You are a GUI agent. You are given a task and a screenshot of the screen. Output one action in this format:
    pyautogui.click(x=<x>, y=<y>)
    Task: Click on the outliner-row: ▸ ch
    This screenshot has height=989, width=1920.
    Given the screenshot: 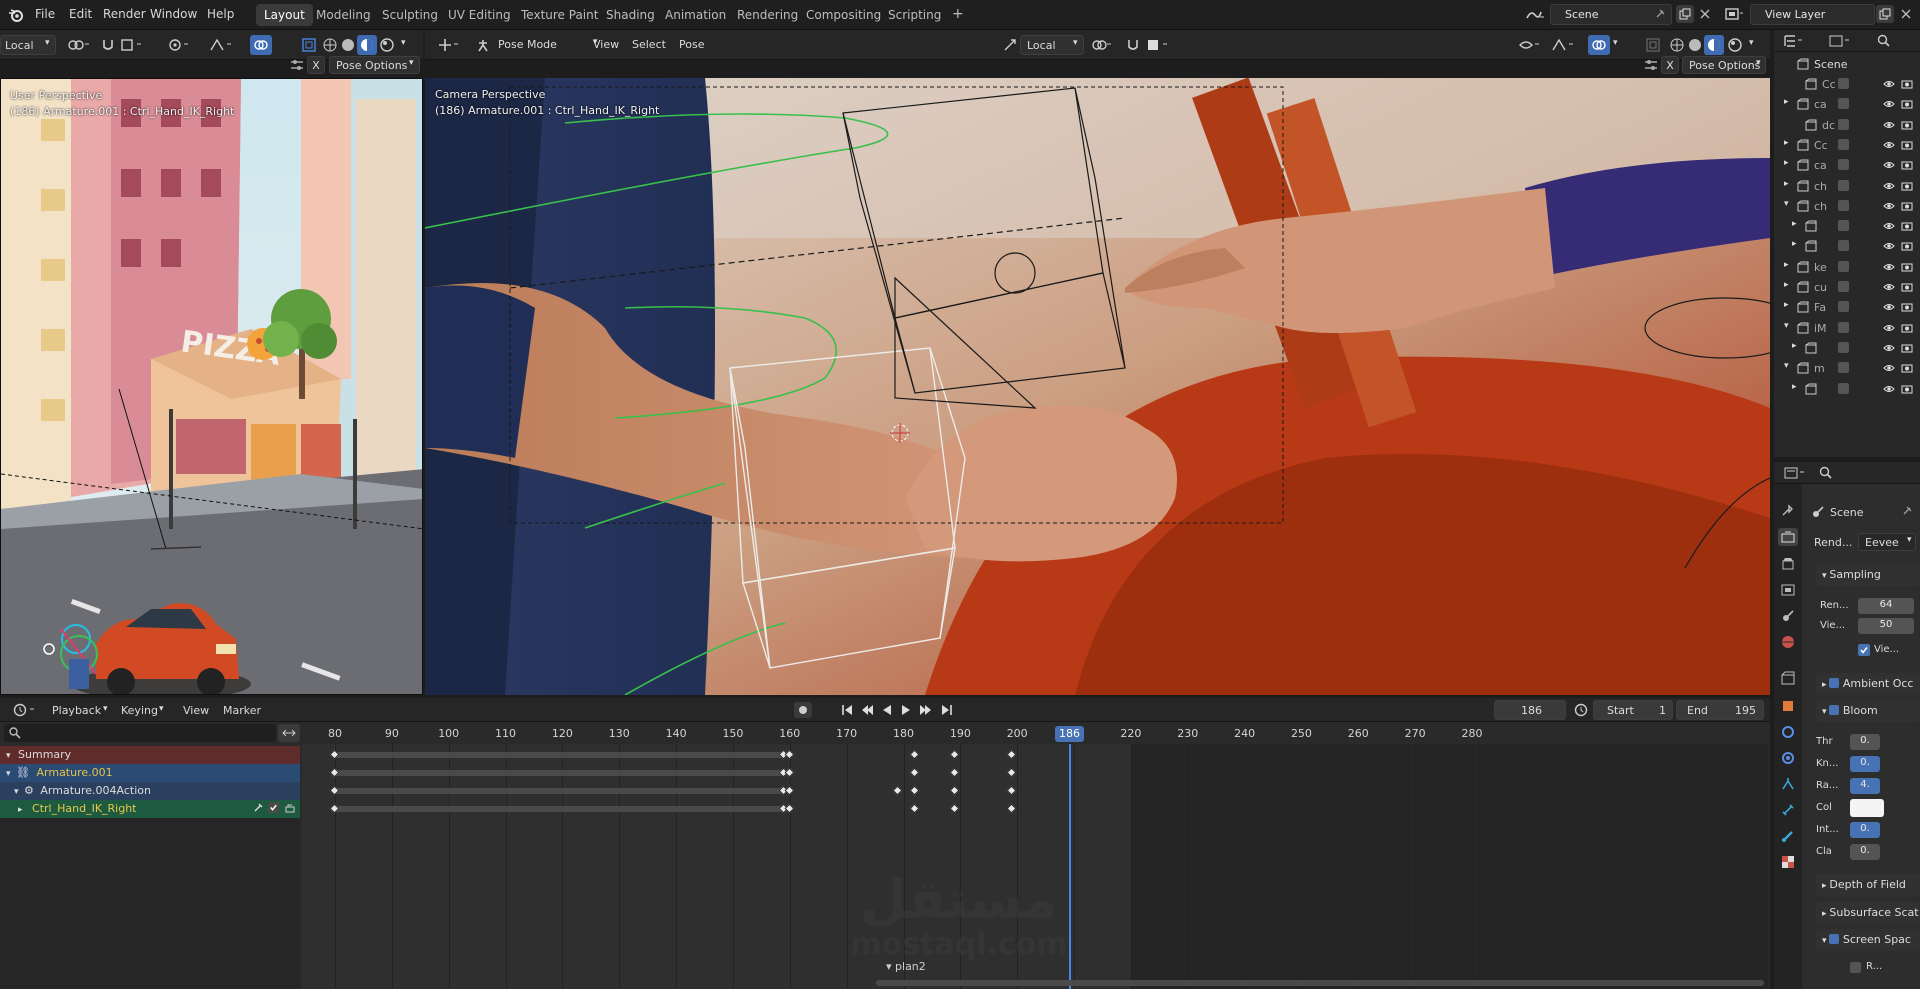 What is the action you would take?
    pyautogui.click(x=1847, y=186)
    